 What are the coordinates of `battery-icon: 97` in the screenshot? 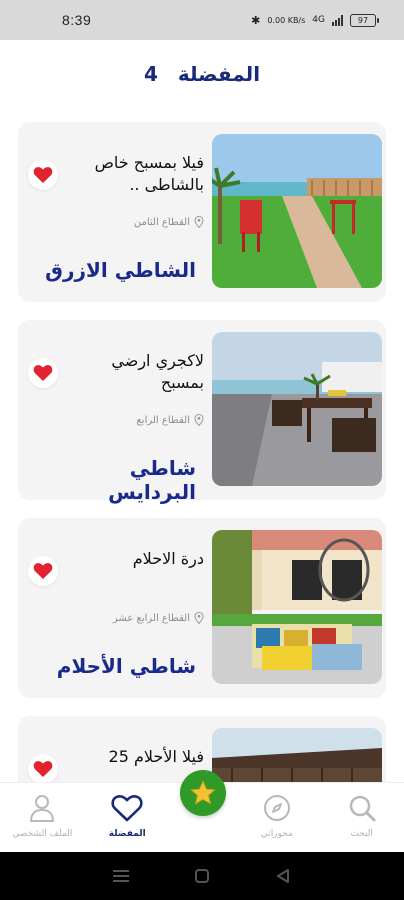 It's located at (364, 20).